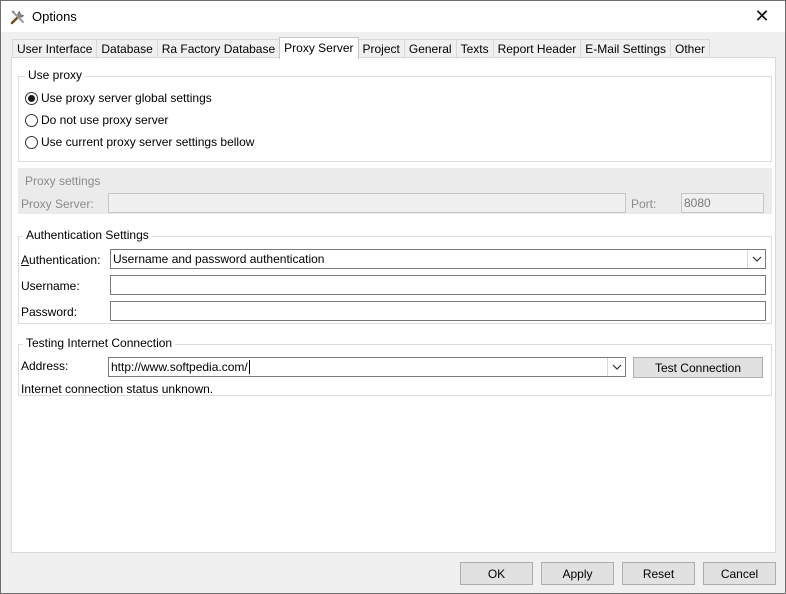 The width and height of the screenshot is (786, 594). I want to click on authentication-select: Username and password authentication, so click(438, 259).